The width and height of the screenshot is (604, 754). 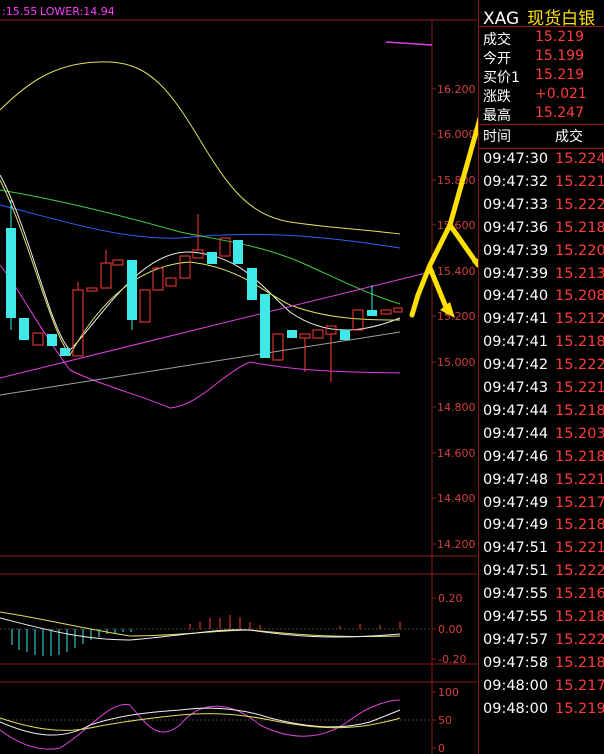 What do you see at coordinates (541, 162) in the screenshot?
I see `tick-row: 09:47:30 15.224` at bounding box center [541, 162].